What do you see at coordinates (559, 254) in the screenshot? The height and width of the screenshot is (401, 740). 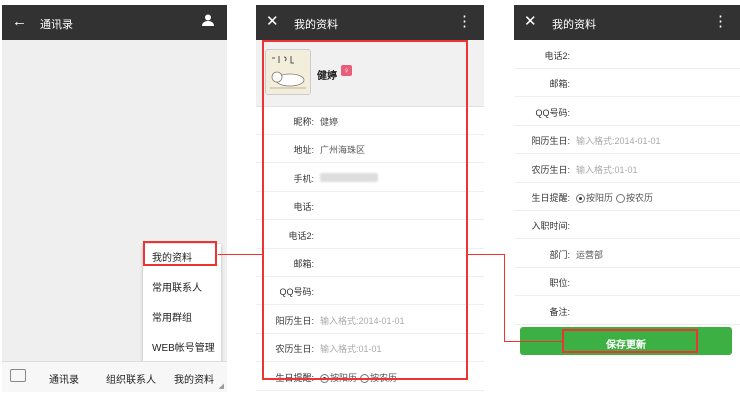 I see `field-label: 部门:` at bounding box center [559, 254].